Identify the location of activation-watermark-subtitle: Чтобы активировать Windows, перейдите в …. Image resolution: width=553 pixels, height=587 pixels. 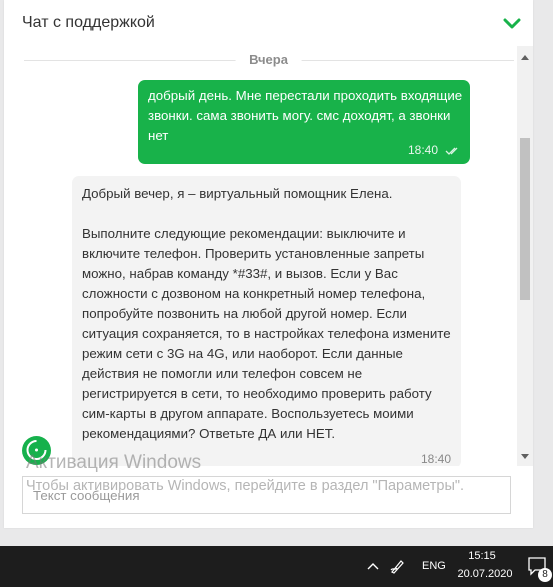
(245, 486).